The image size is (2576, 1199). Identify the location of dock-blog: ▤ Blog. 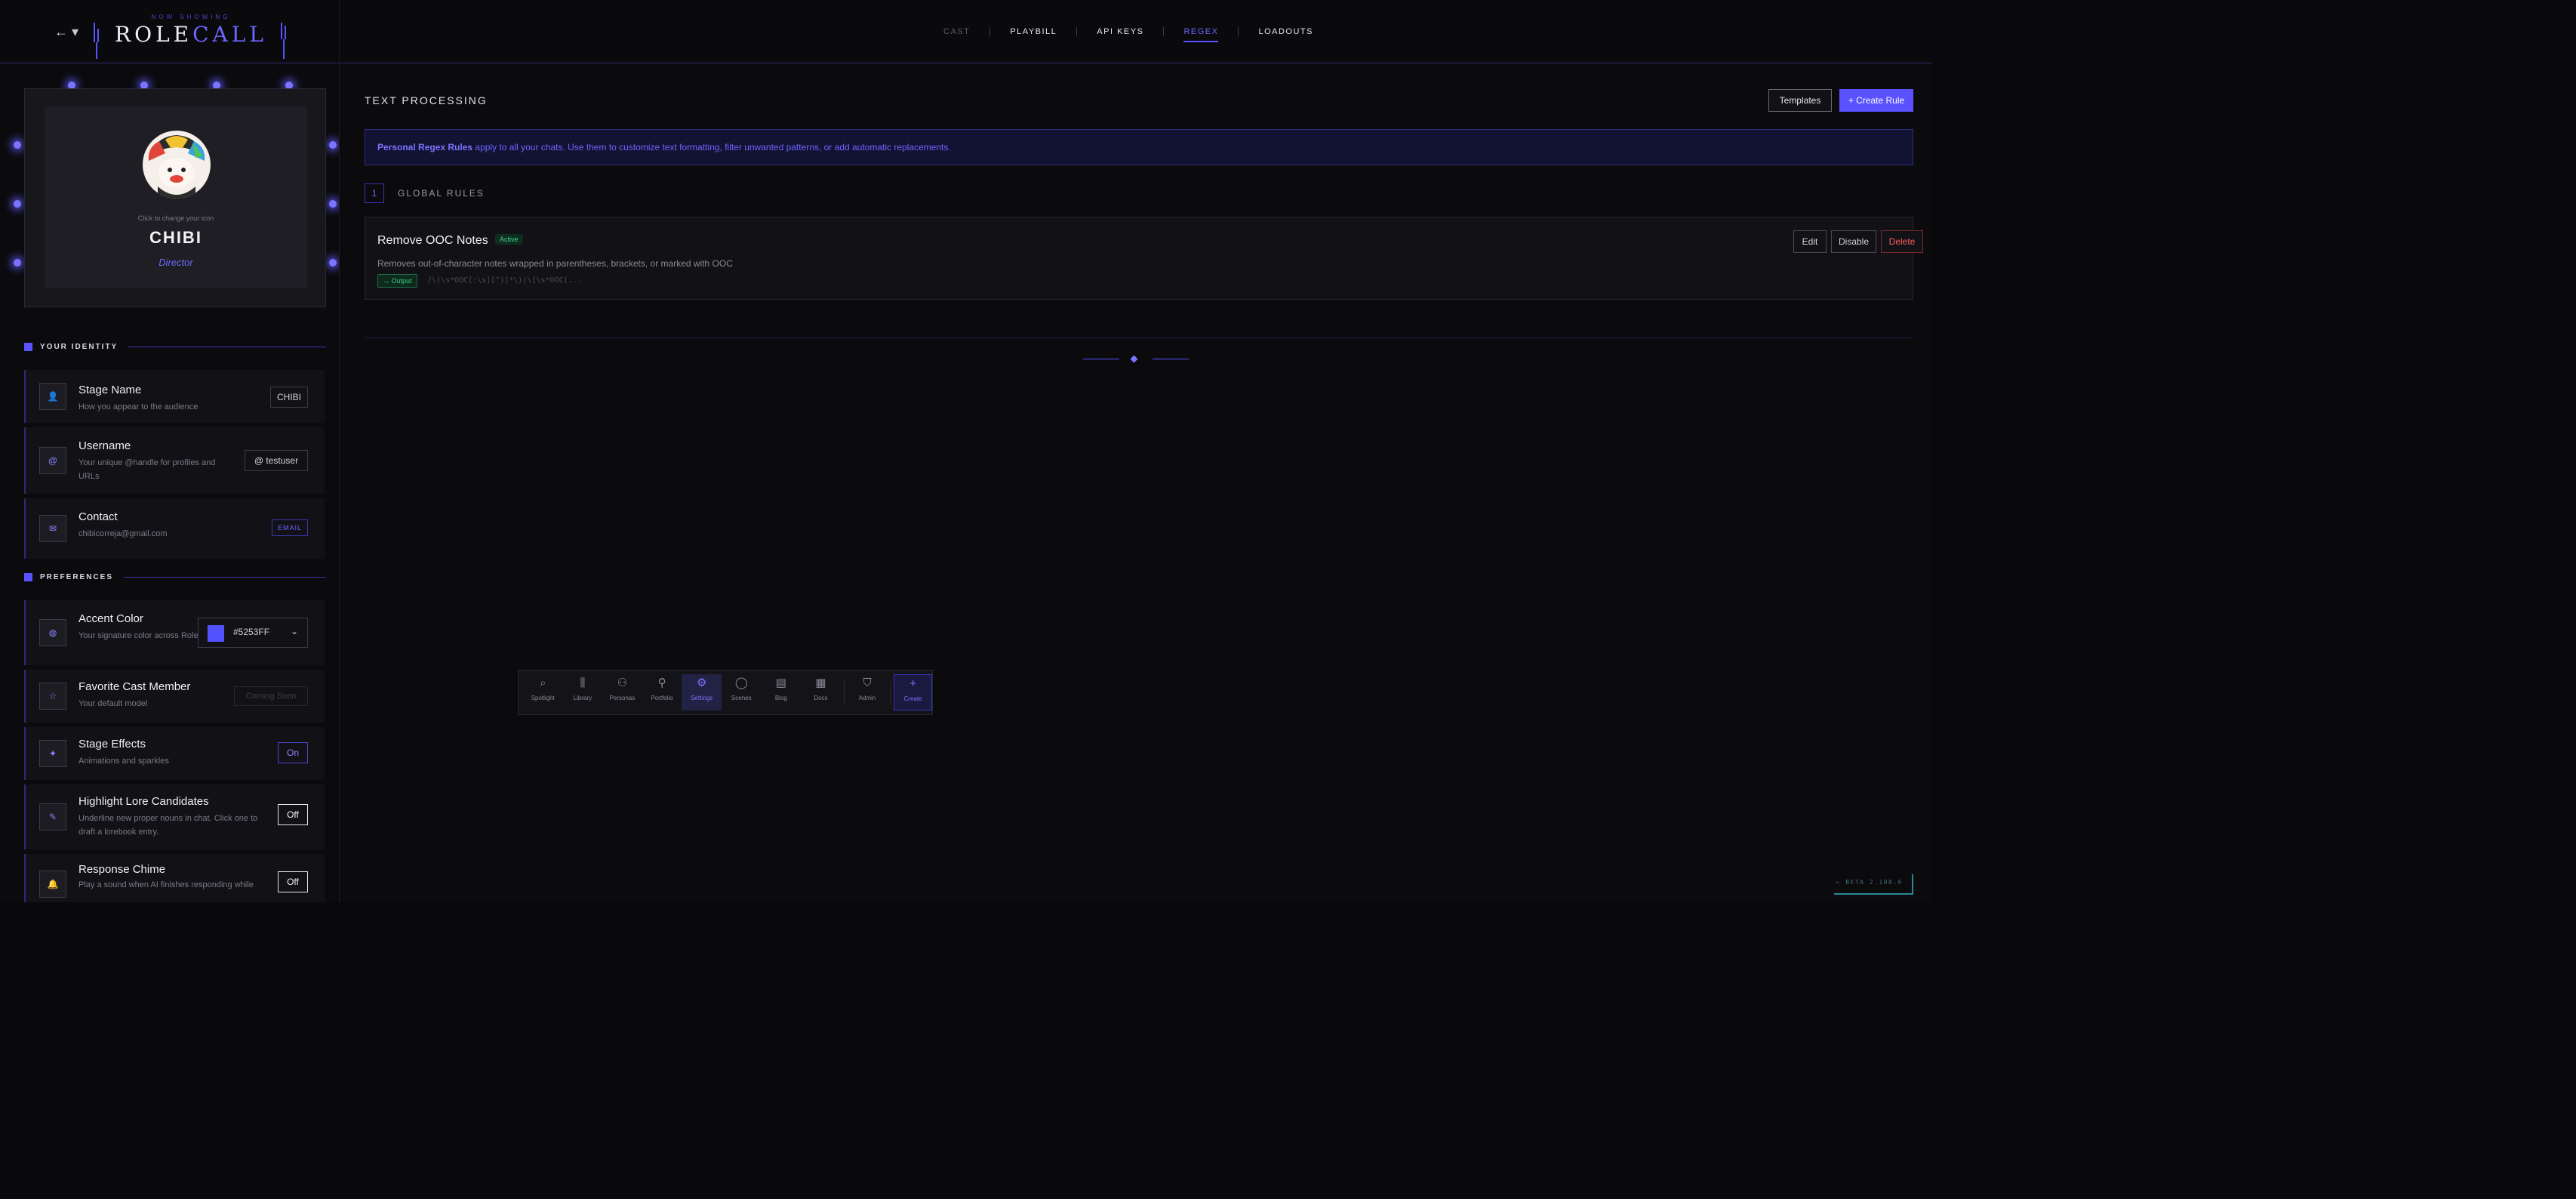
(782, 692).